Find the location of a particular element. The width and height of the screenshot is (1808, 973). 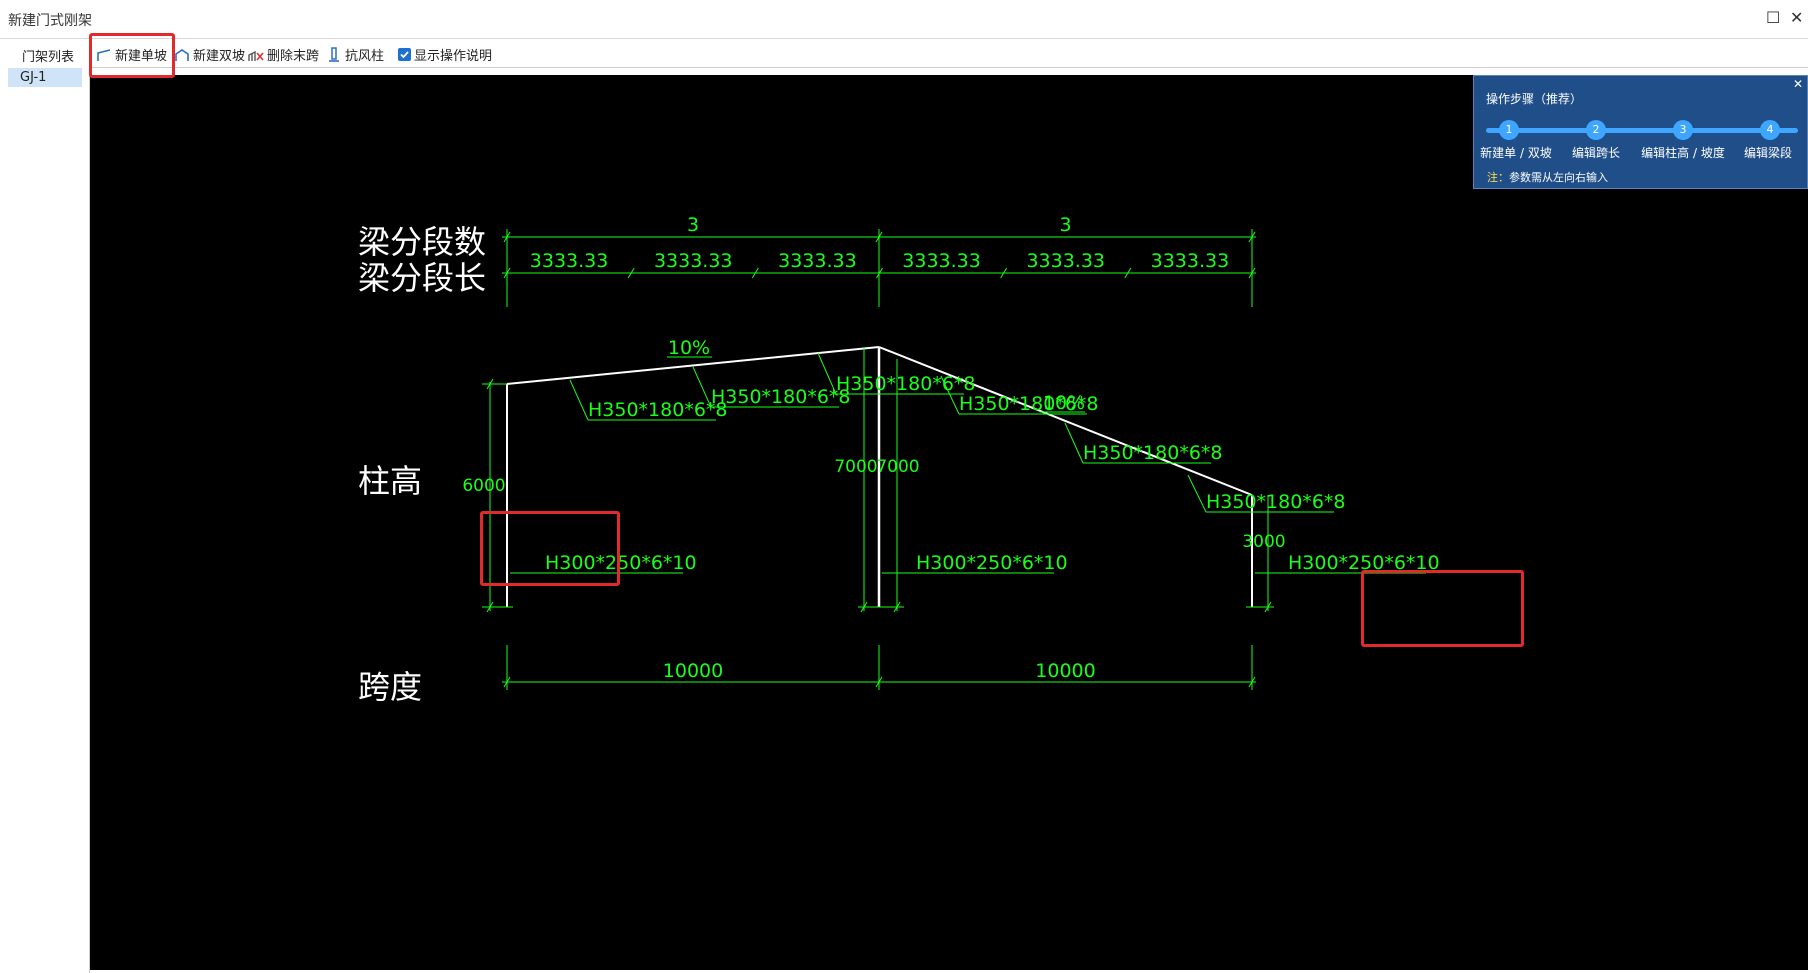

maximize-icon: ☐ is located at coordinates (1773, 18).